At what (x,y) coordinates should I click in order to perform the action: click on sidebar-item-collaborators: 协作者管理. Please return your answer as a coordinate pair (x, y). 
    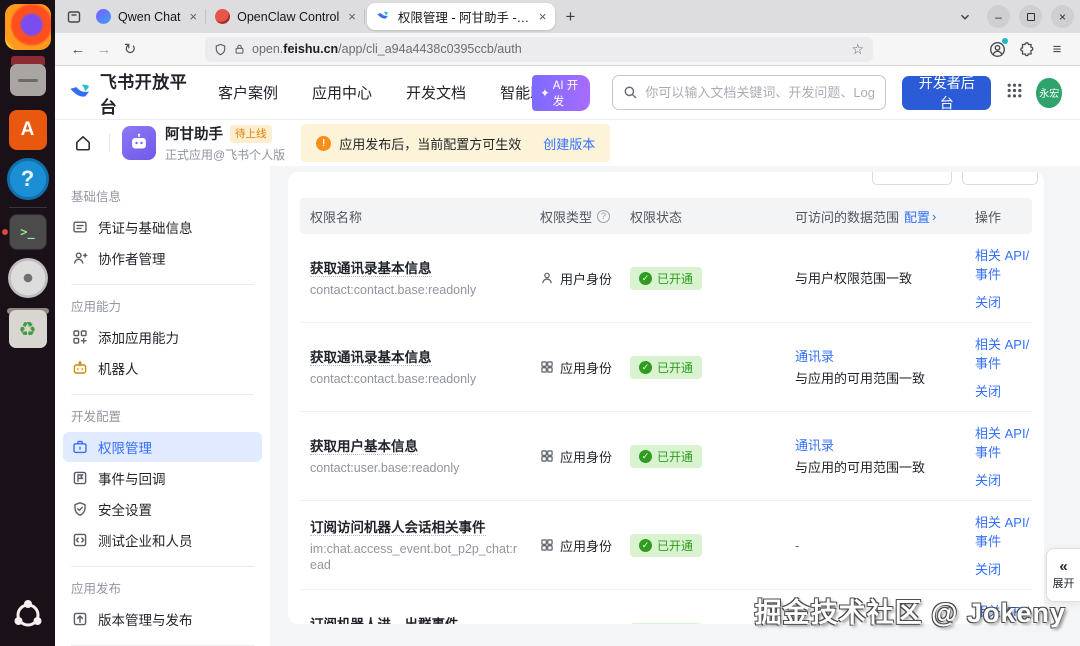
    Looking at the image, I should click on (162, 258).